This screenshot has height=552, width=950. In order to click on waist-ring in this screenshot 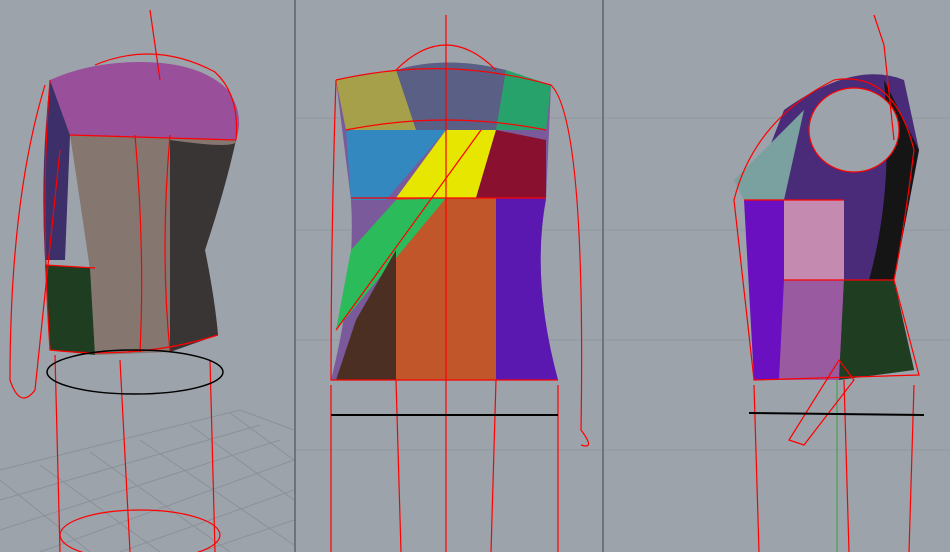, I will do `click(135, 372)`.